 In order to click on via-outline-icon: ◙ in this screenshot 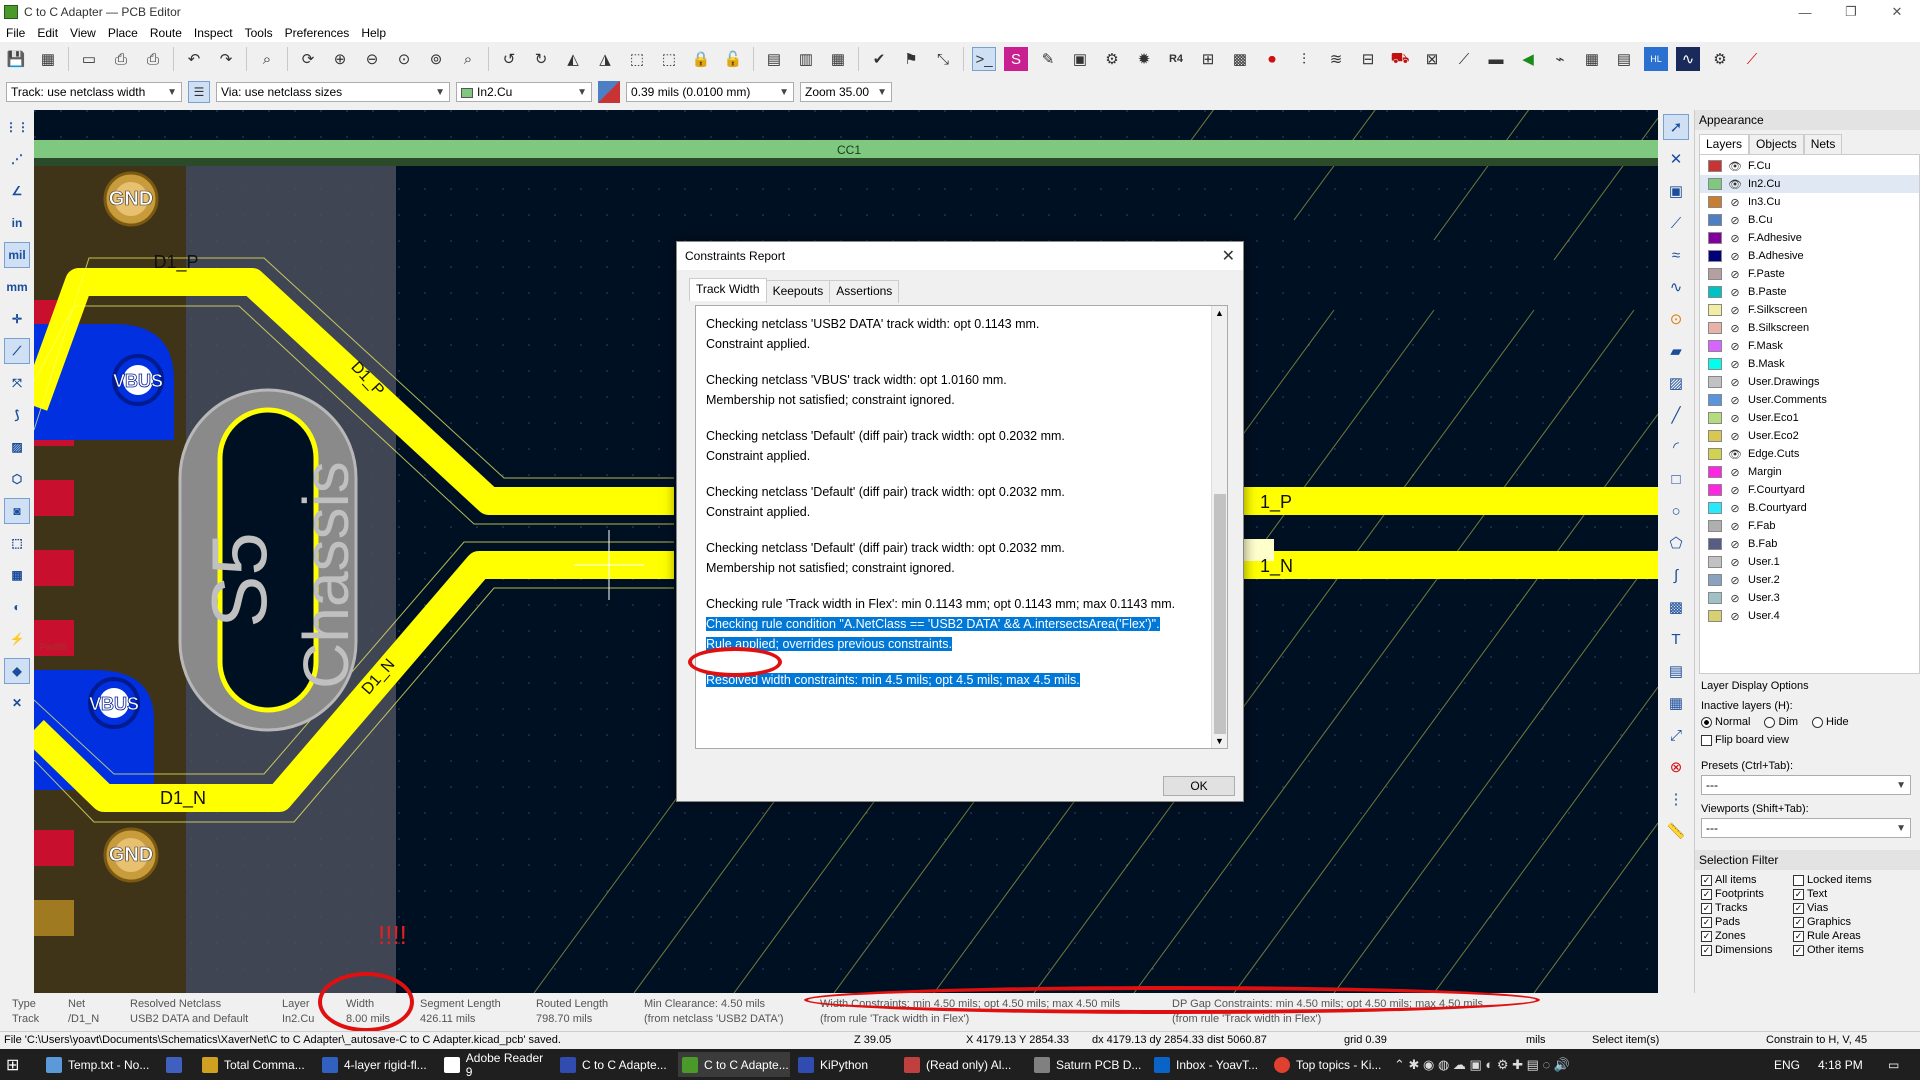, I will do `click(17, 511)`.